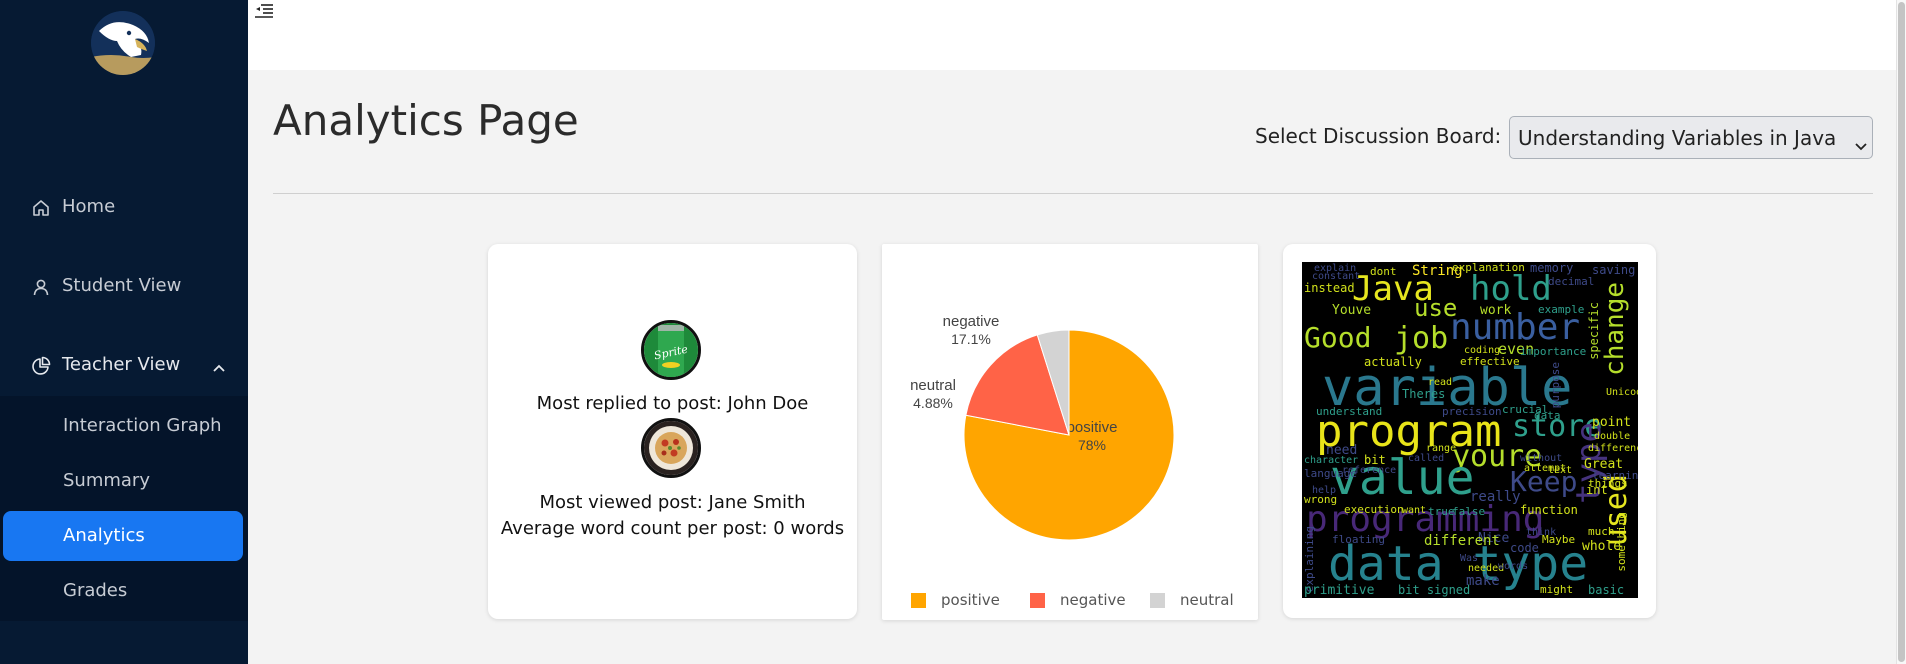 The image size is (1906, 664). Describe the element at coordinates (1092, 427) in the screenshot. I see `pie-label-positive: positive` at that location.